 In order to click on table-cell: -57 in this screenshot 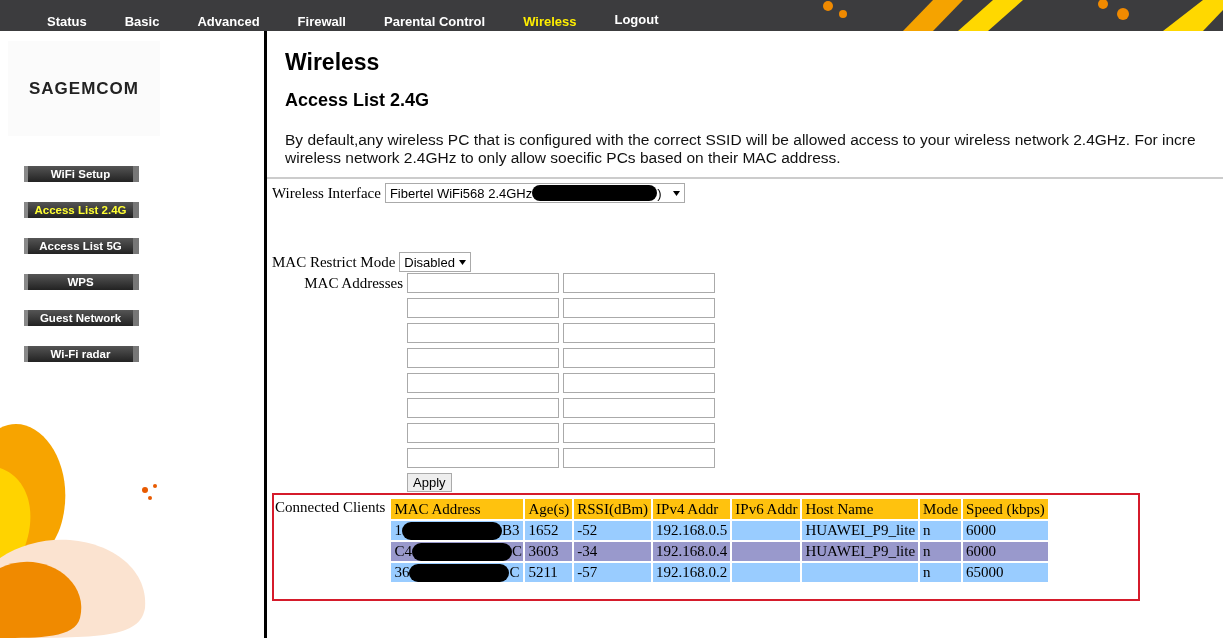, I will do `click(613, 572)`.